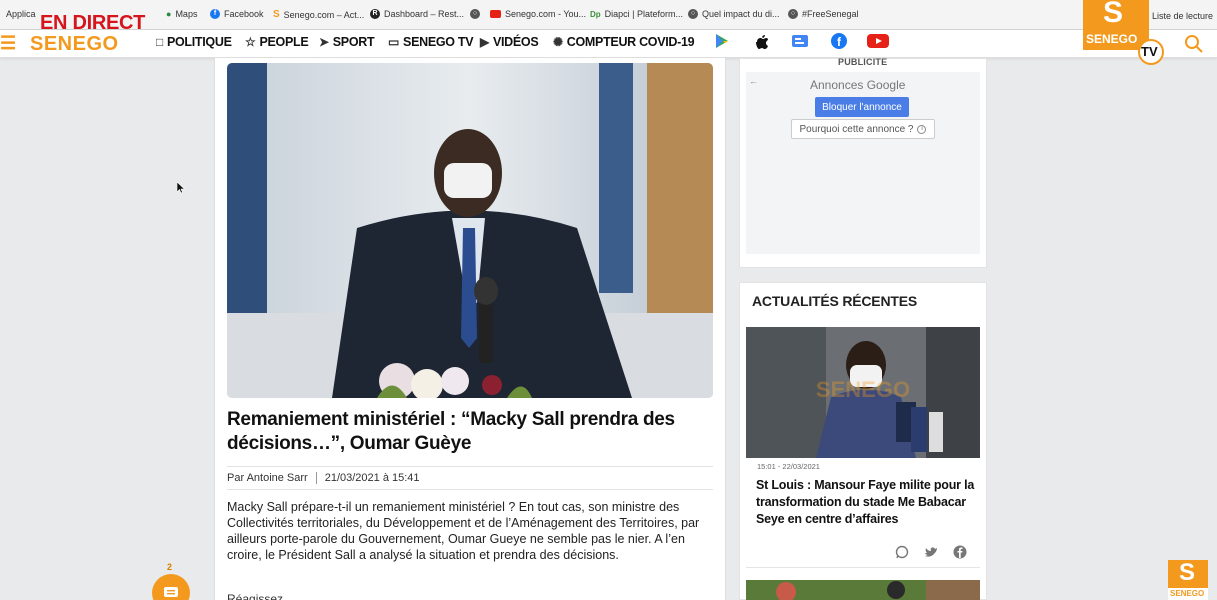  I want to click on video-icon: ▶, so click(484, 42).